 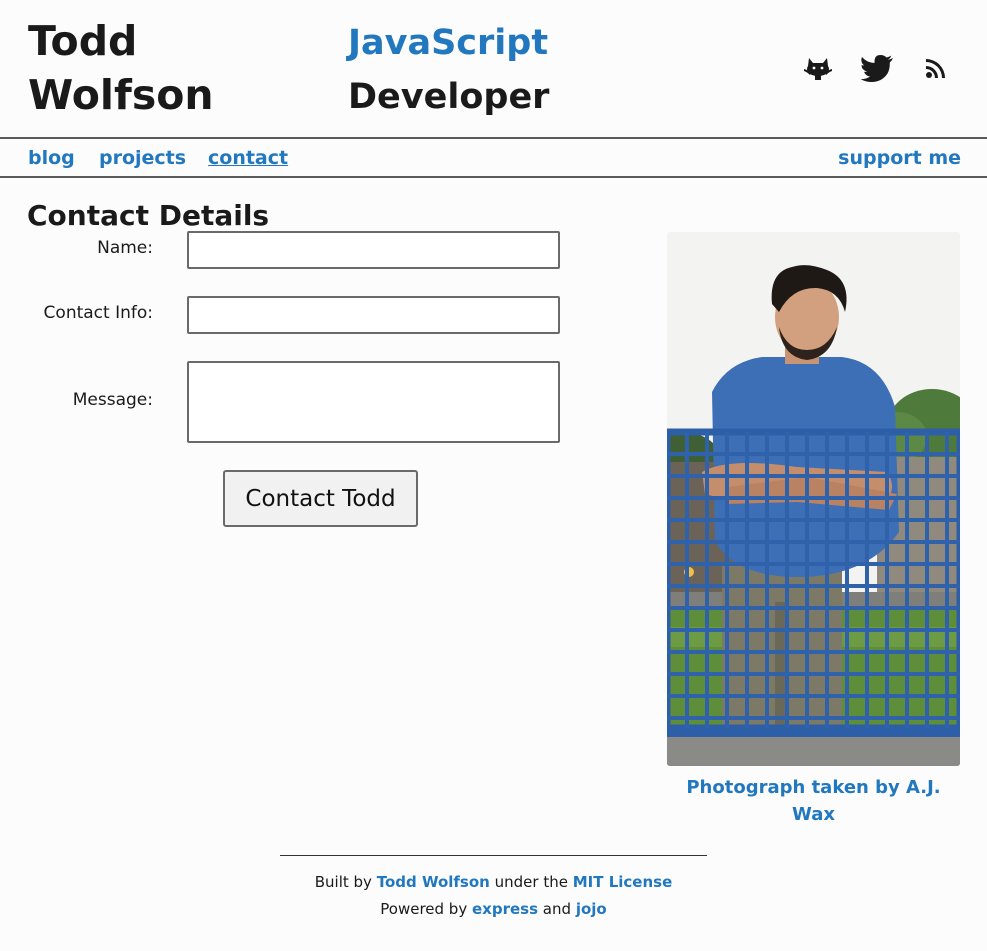 I want to click on footer-powered-by: Powered by express and jojo, so click(x=493, y=909).